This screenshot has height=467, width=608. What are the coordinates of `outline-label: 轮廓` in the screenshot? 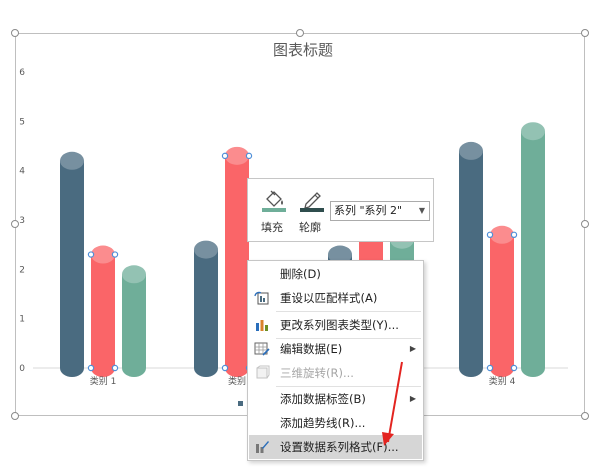 It's located at (310, 227).